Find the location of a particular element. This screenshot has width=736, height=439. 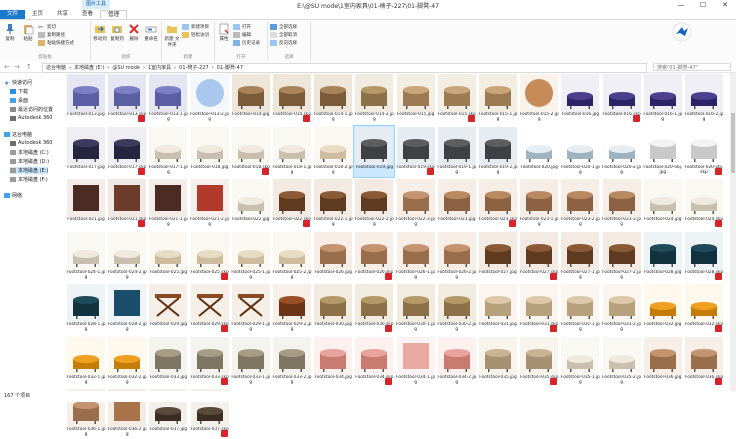

skp-file-item: Footstool-019.skp is located at coordinates (416, 151).